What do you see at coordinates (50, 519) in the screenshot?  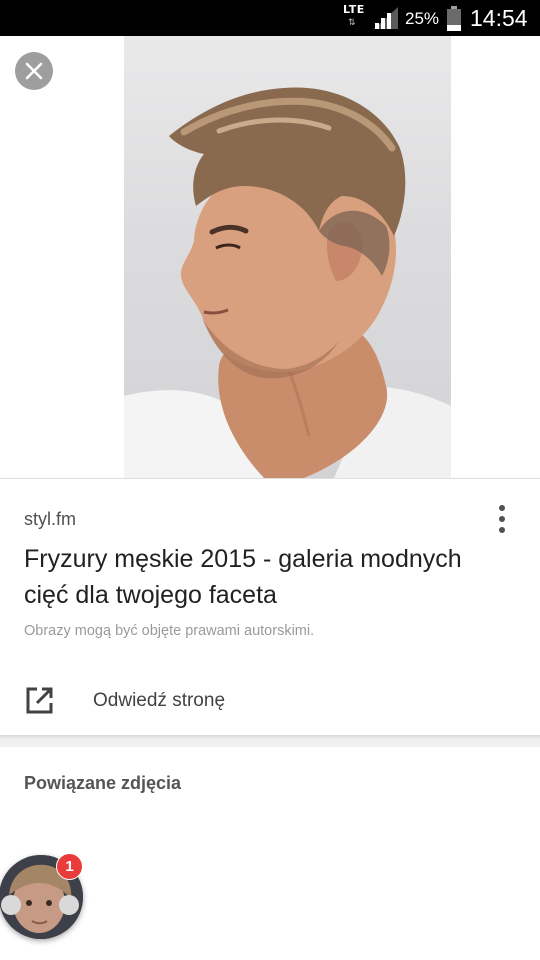 I see `source-domain: styl.fm` at bounding box center [50, 519].